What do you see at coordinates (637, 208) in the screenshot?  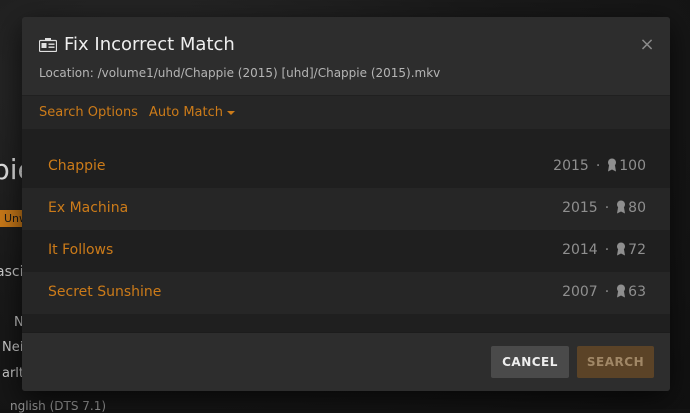 I see `result-score: 80` at bounding box center [637, 208].